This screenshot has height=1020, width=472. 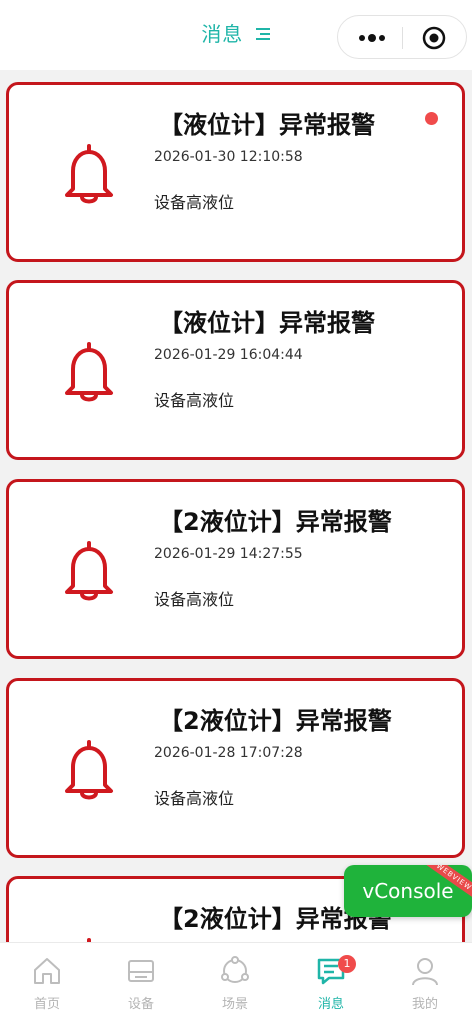 I want to click on tab-label: 消息, so click(x=330, y=1004).